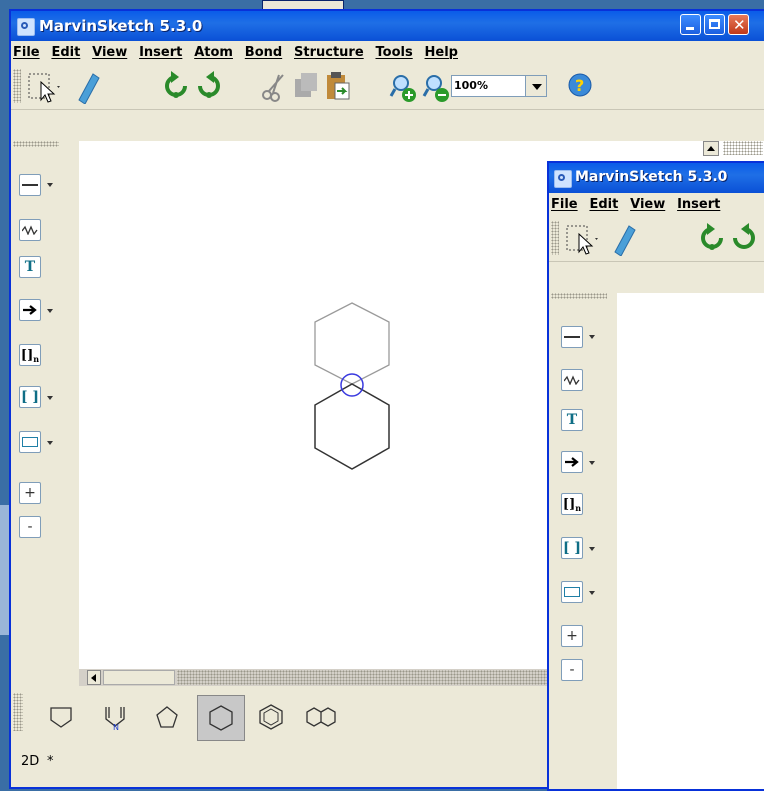 The height and width of the screenshot is (791, 764). I want to click on cyclohexane-ring-preview, so click(352, 343).